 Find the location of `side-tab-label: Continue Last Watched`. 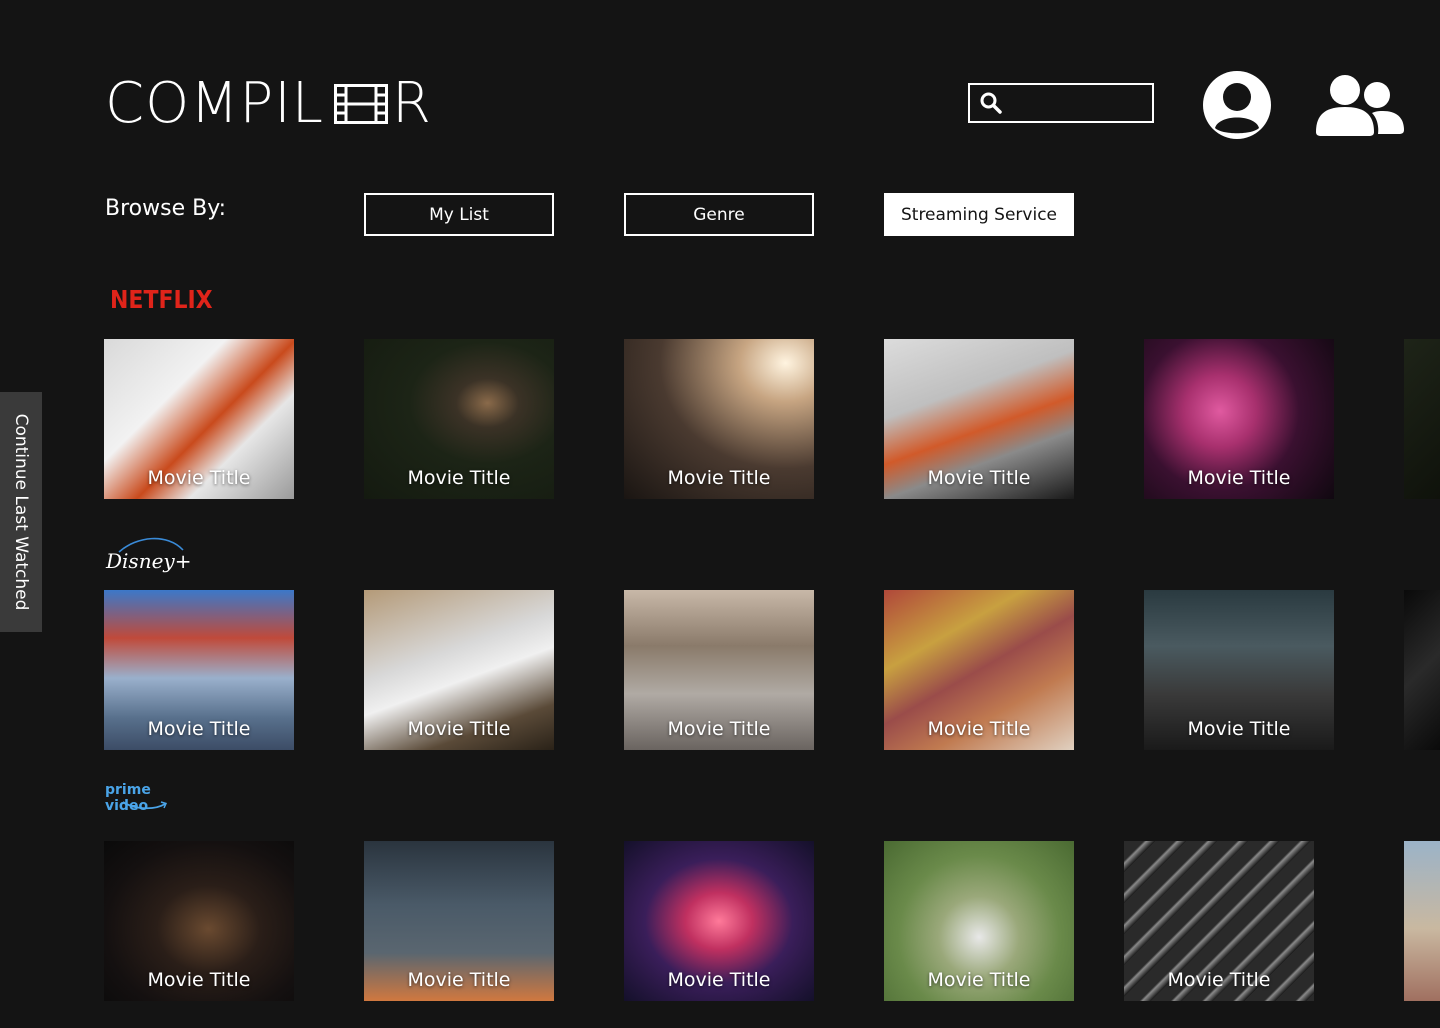

side-tab-label: Continue Last Watched is located at coordinates (21, 512).